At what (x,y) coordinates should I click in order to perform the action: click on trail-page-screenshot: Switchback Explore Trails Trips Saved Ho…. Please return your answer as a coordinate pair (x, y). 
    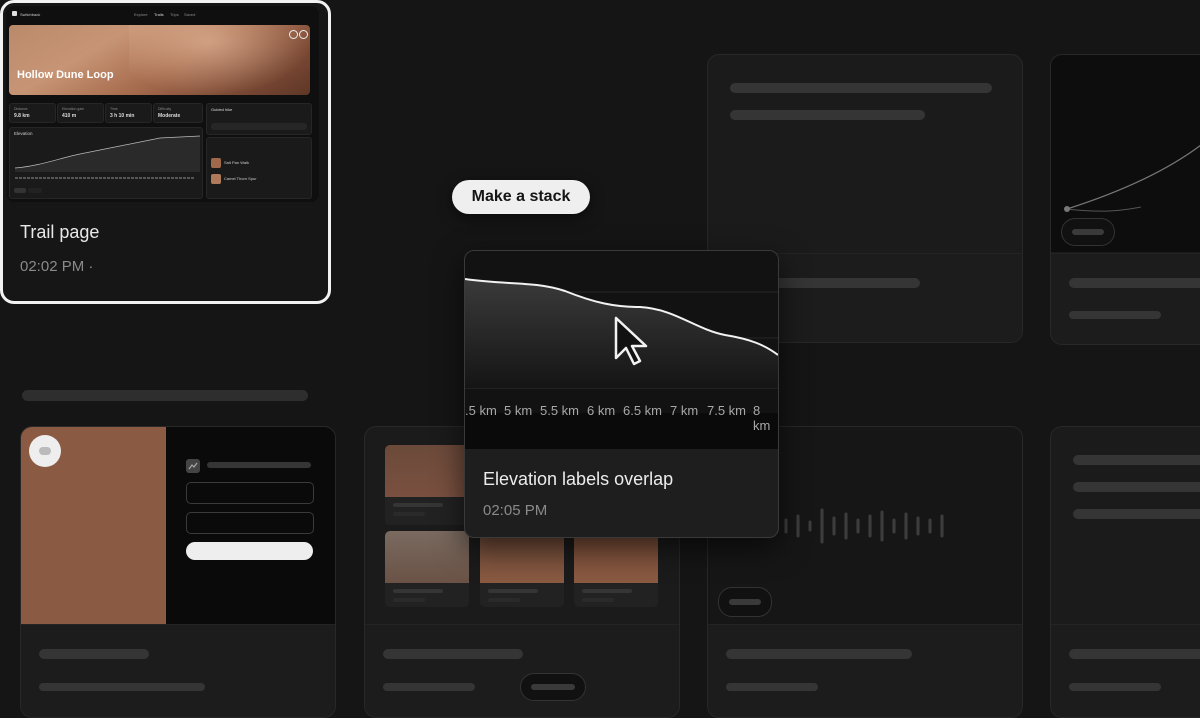
    Looking at the image, I should click on (162, 104).